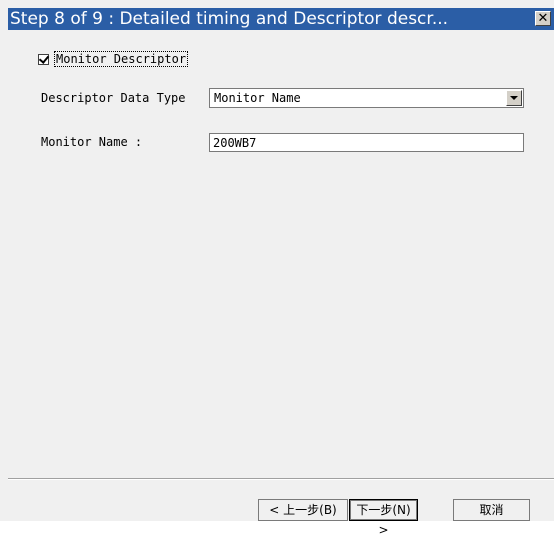 This screenshot has width=554, height=540. I want to click on descriptor-type-label: Descriptor Data Type, so click(113, 98).